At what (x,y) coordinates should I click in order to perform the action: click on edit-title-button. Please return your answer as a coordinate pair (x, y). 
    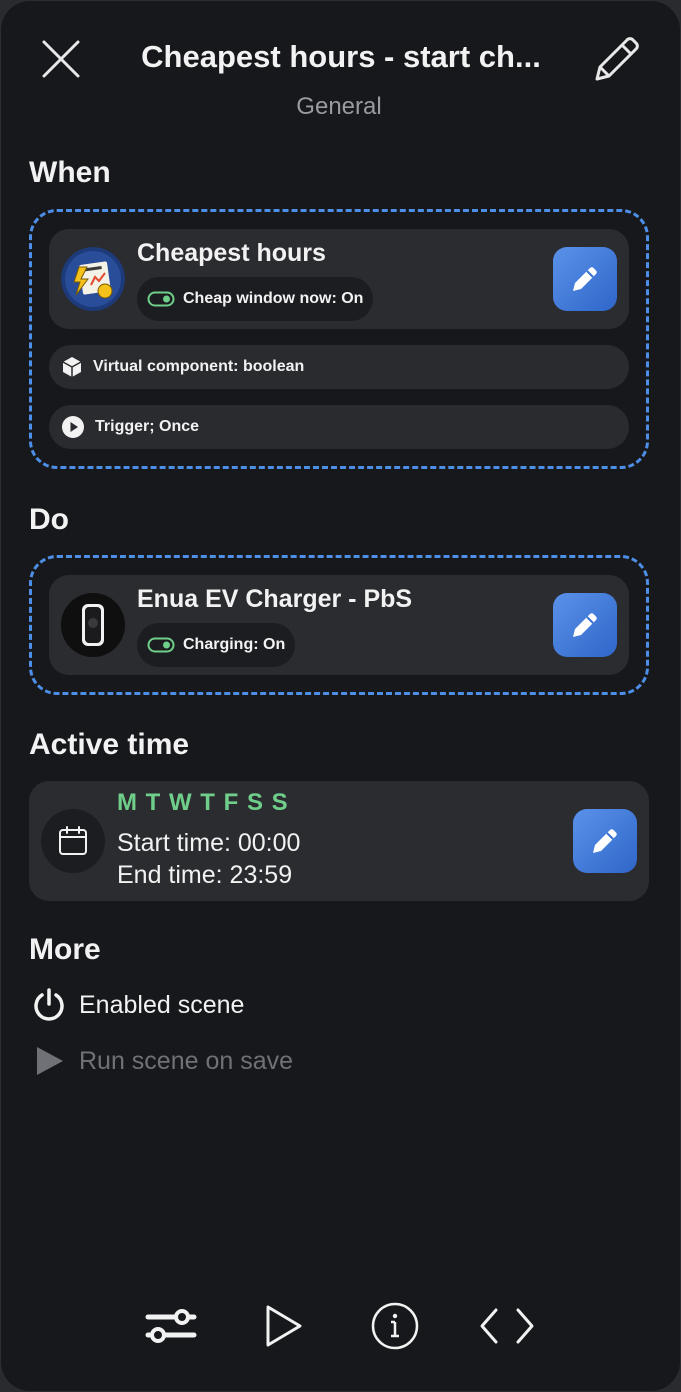
    Looking at the image, I should click on (617, 59).